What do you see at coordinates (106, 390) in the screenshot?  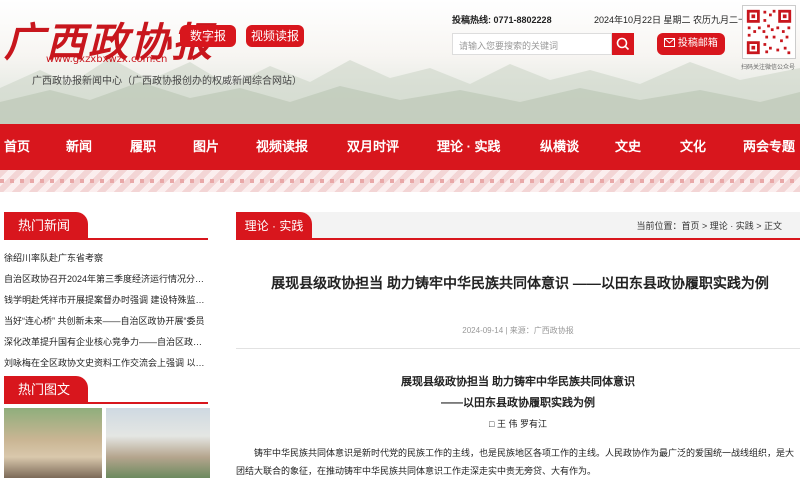 I see `hot-photos-header: 热门图文` at bounding box center [106, 390].